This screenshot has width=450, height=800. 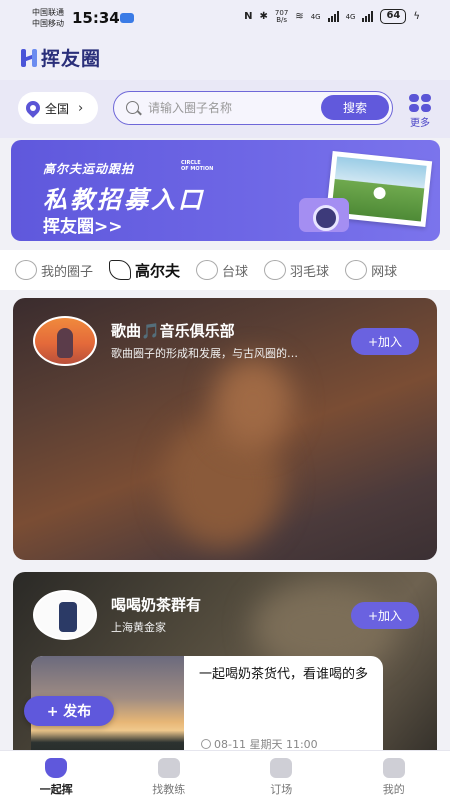 I want to click on signal-label-2: 4G, so click(x=350, y=16).